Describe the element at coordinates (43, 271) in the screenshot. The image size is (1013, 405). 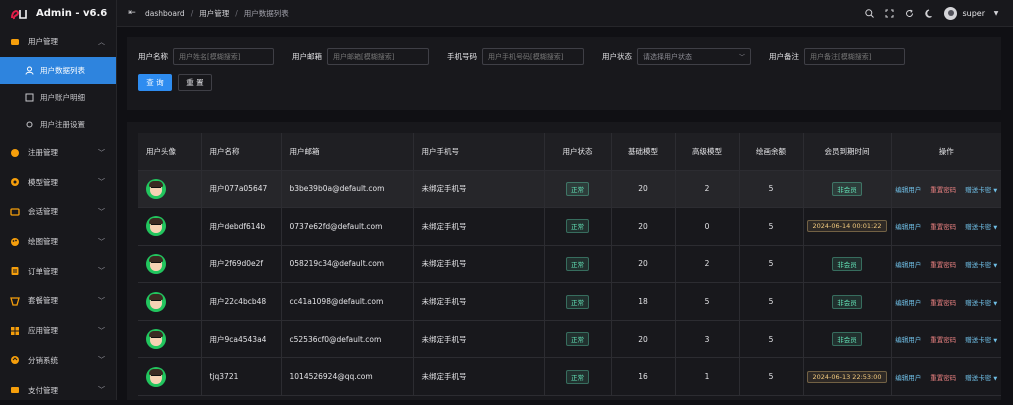
I see `menu-label: 订单管理` at that location.